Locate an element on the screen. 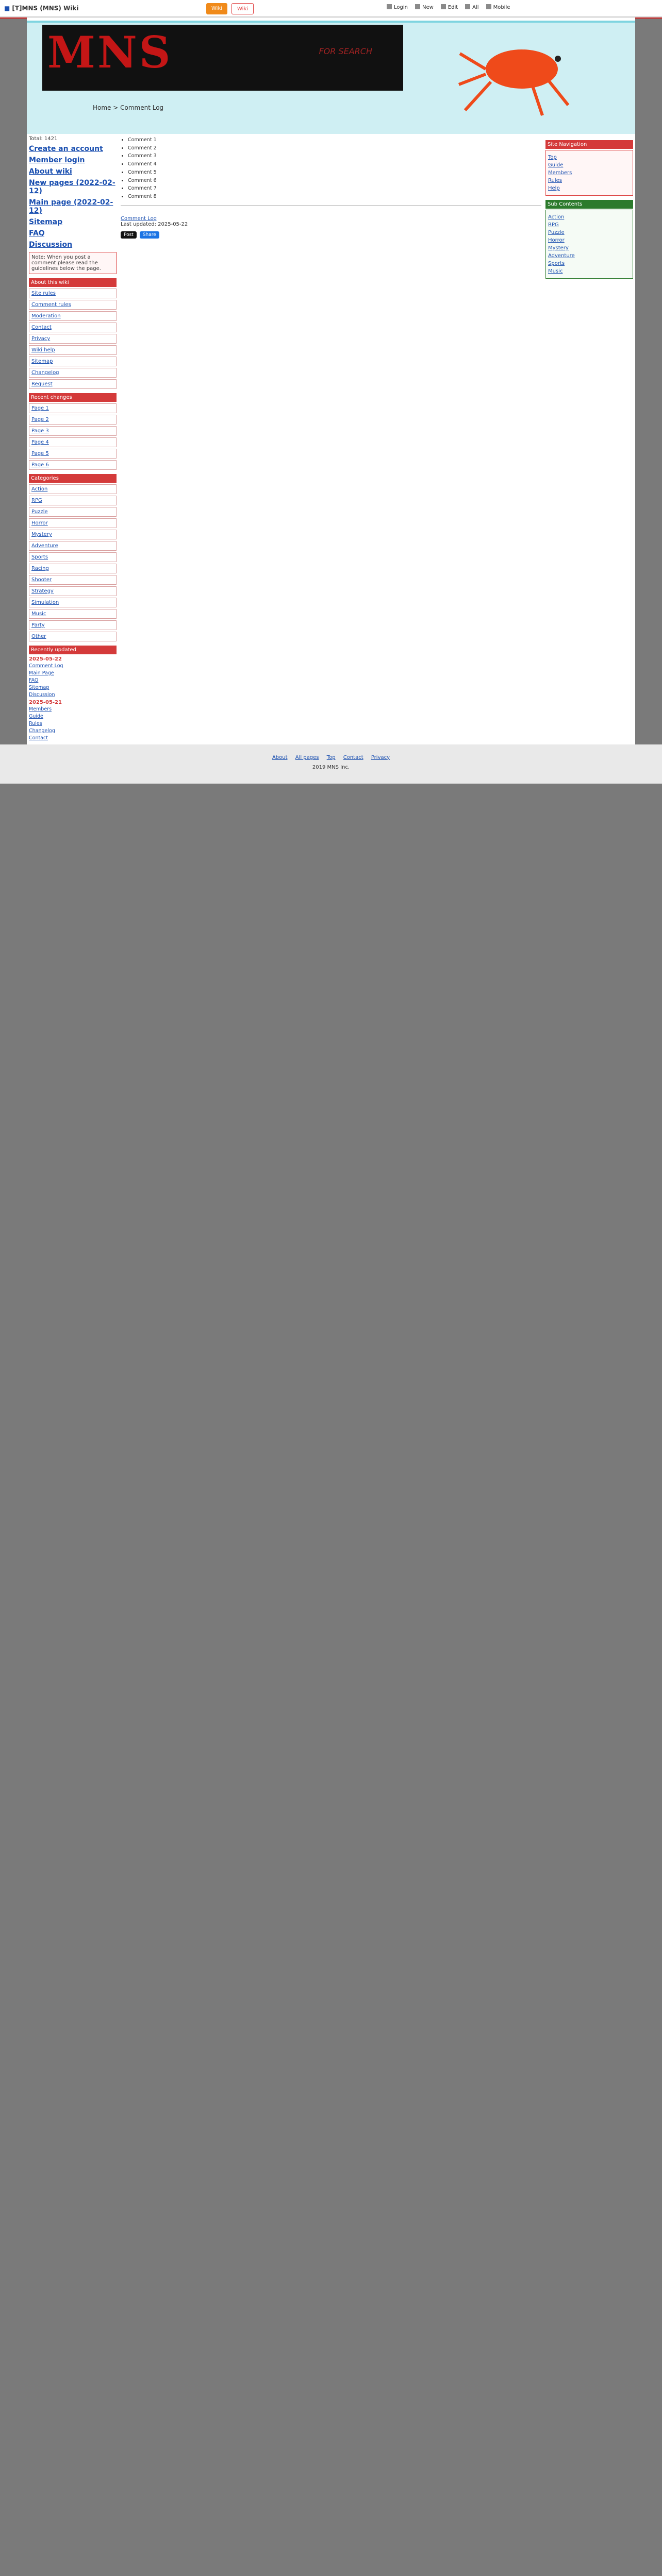  big-link-0: Create an account is located at coordinates (73, 149).